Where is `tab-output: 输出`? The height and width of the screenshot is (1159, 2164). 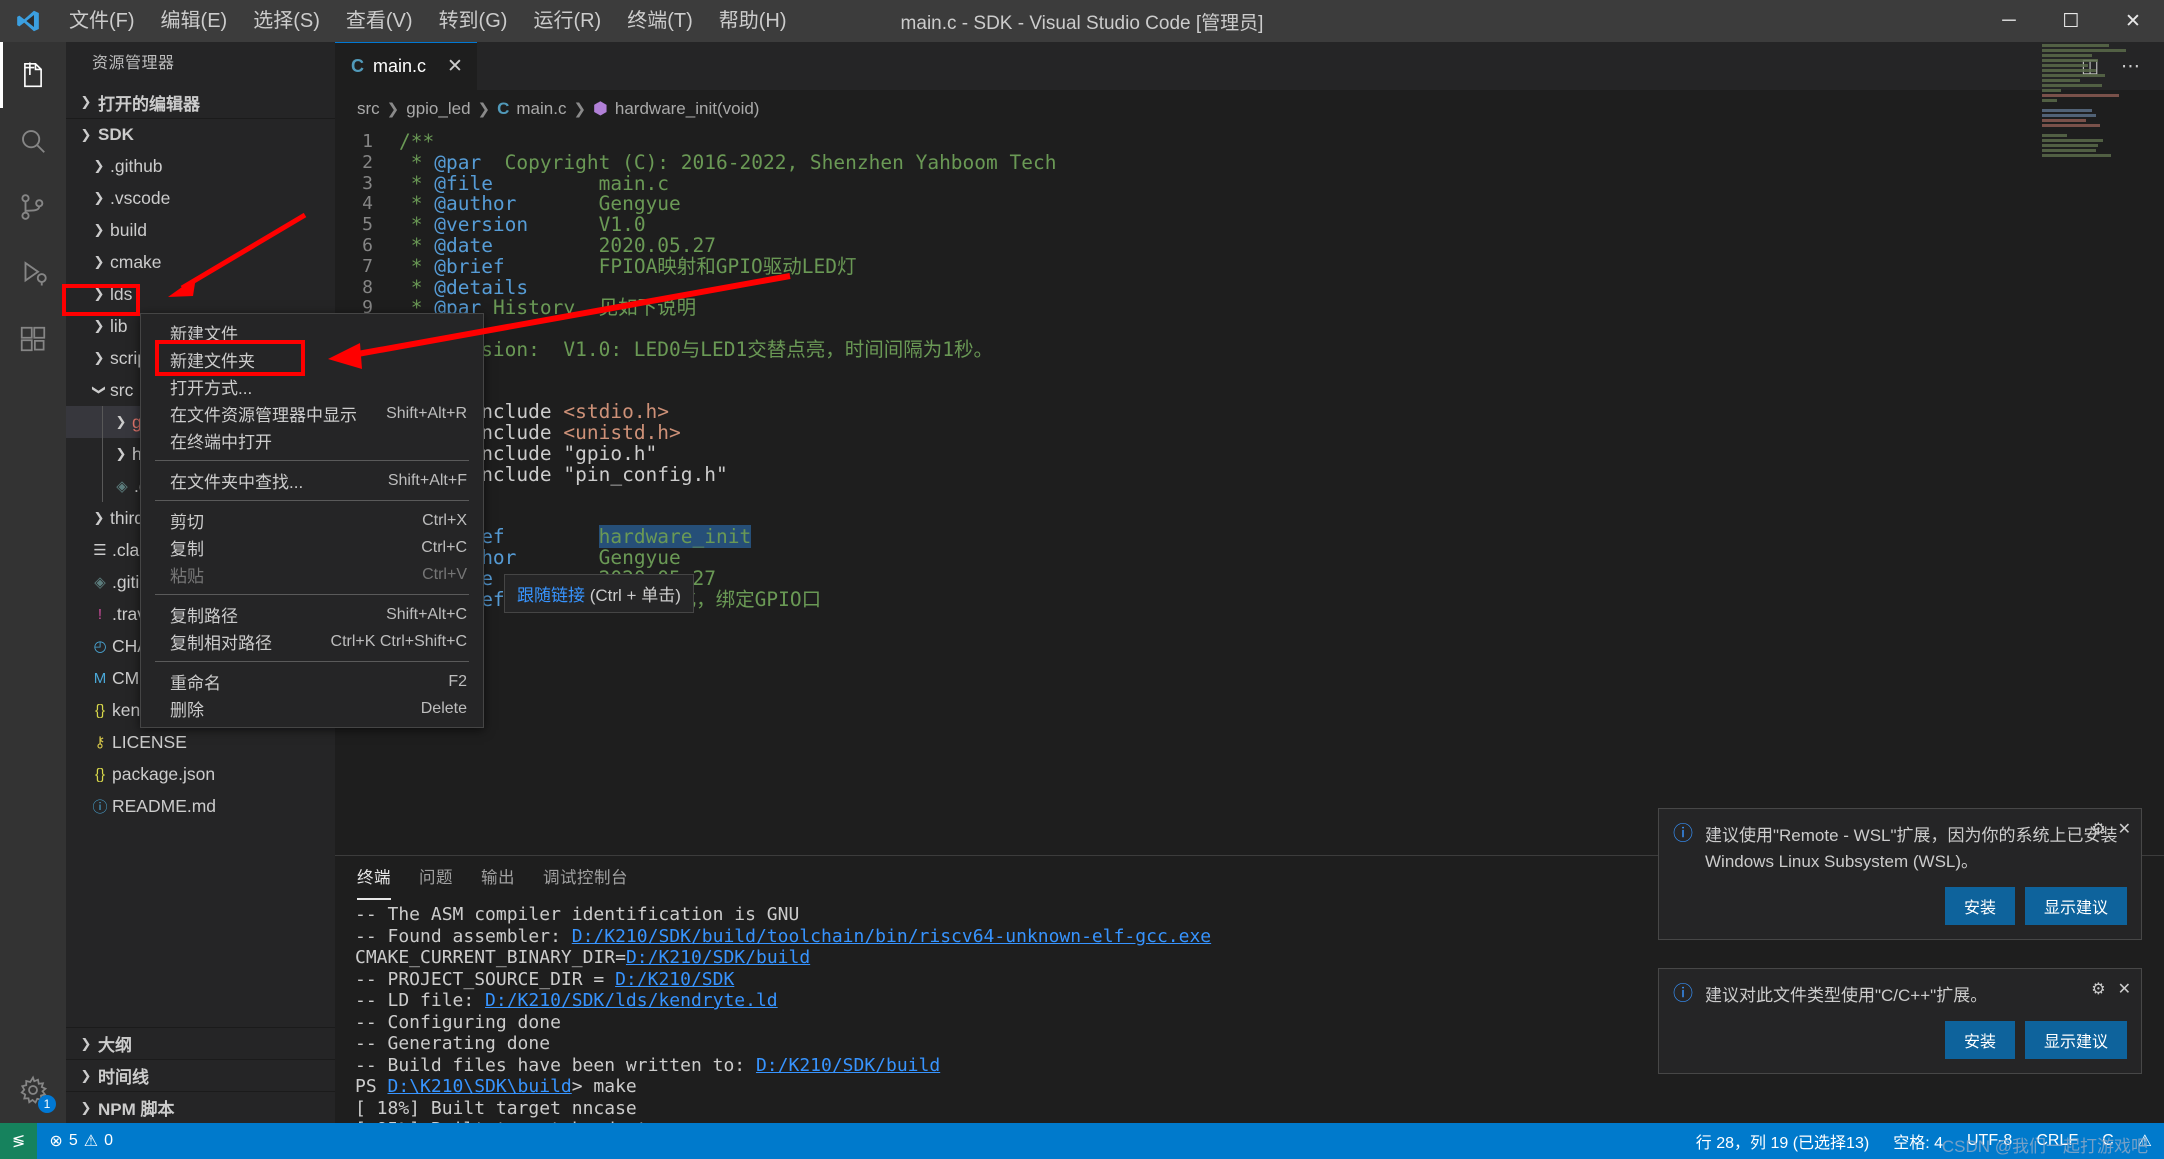 tab-output: 输出 is located at coordinates (498, 878).